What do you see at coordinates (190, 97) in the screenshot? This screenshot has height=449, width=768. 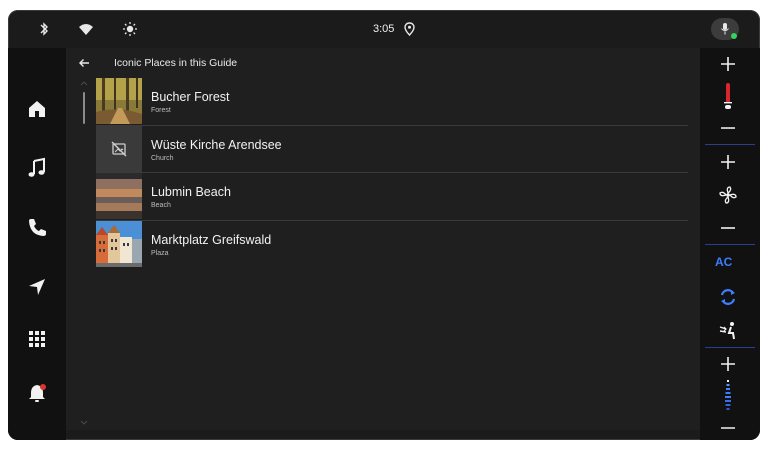 I see `place-name: Bucher Forest` at bounding box center [190, 97].